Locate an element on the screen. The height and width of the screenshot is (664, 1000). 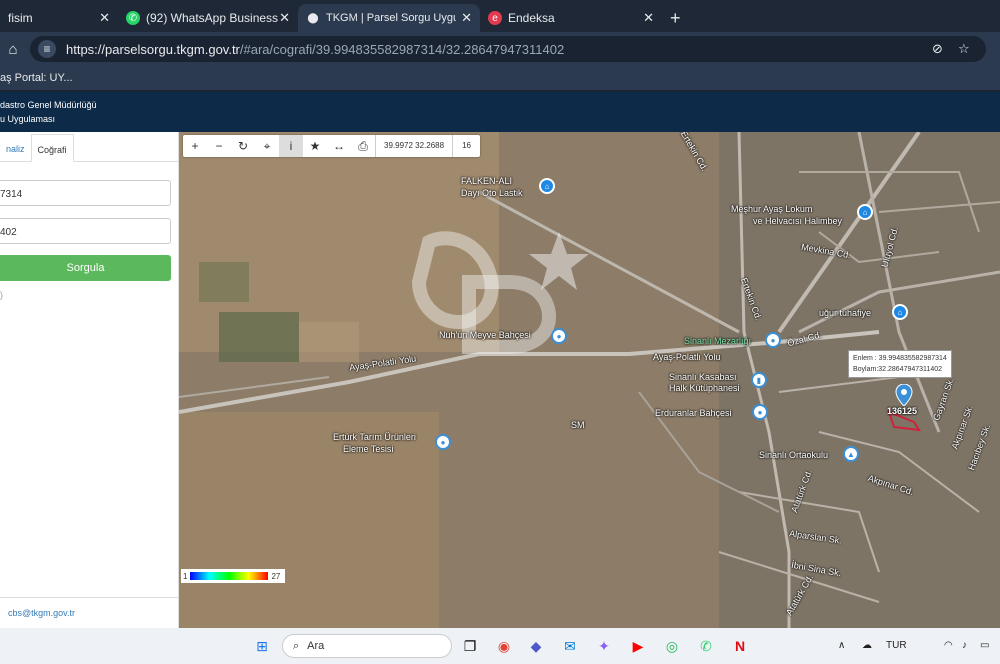
search-placeholder: Ara is located at coordinates (316, 646).